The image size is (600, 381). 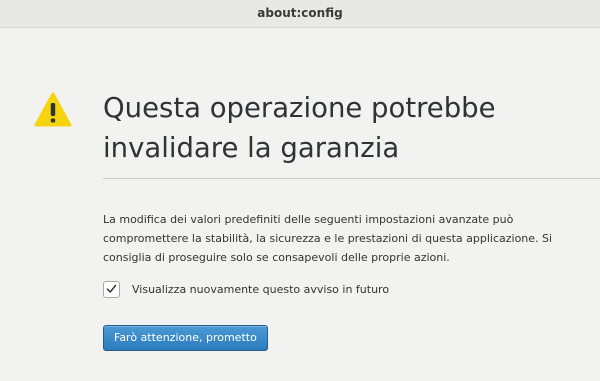 What do you see at coordinates (351, 178) in the screenshot?
I see `title-divider` at bounding box center [351, 178].